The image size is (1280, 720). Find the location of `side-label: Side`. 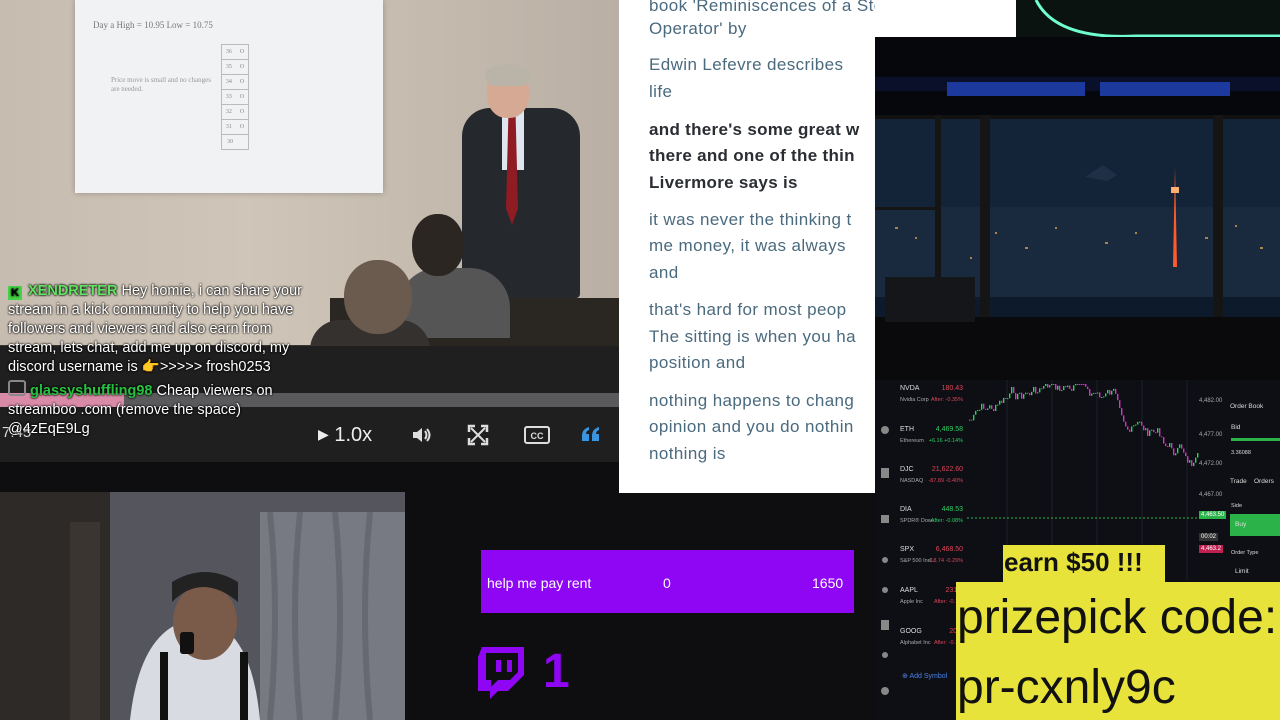

side-label: Side is located at coordinates (1237, 506).